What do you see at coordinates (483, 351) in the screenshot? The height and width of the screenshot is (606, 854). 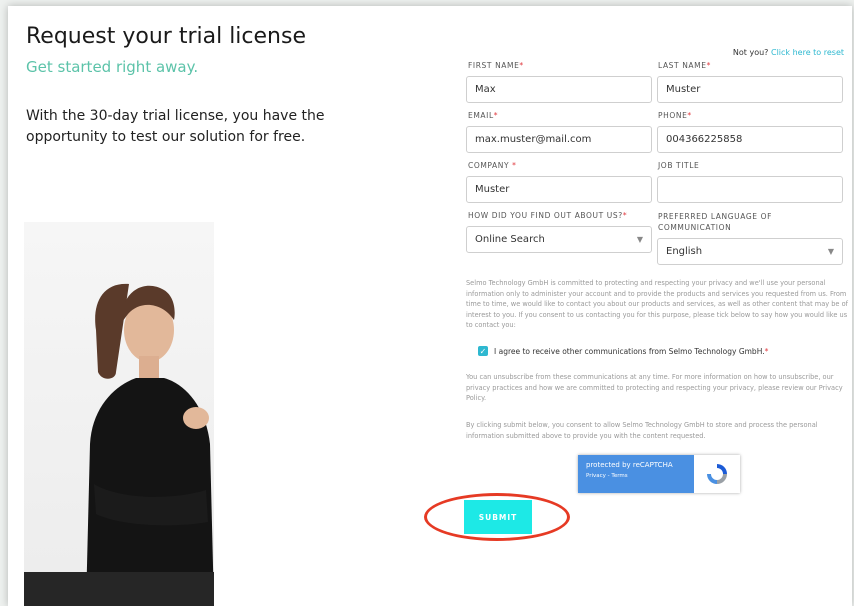 I see `consent-checkbox: ✓` at bounding box center [483, 351].